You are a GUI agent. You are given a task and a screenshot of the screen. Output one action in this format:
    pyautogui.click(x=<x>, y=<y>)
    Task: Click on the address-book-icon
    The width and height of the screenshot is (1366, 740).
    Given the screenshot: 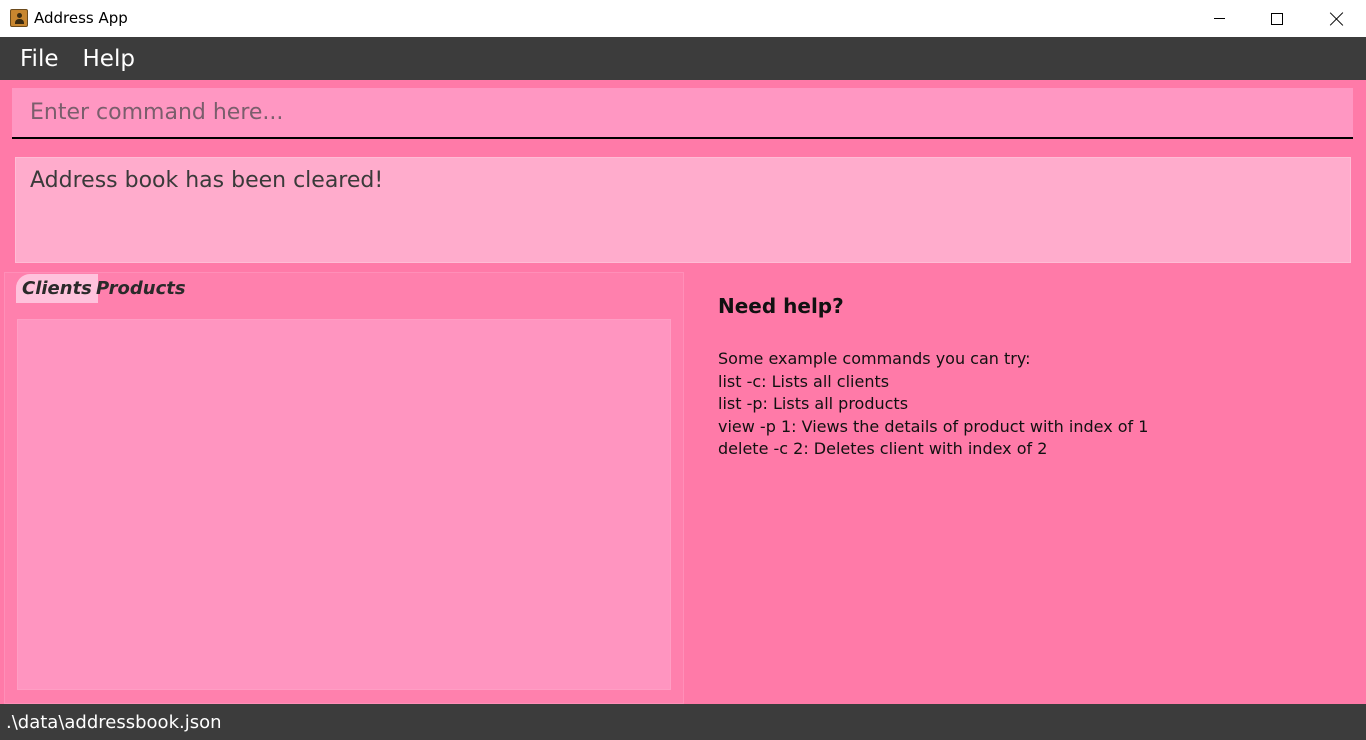 What is the action you would take?
    pyautogui.click(x=19, y=18)
    